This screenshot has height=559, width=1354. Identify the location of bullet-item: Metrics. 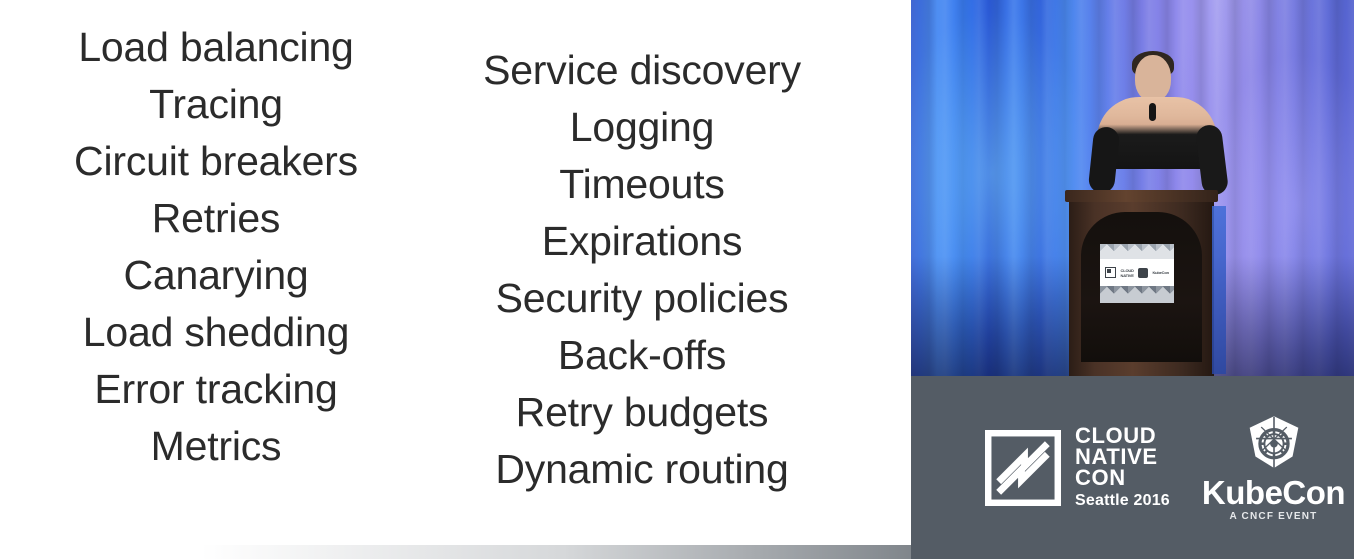
(216, 446).